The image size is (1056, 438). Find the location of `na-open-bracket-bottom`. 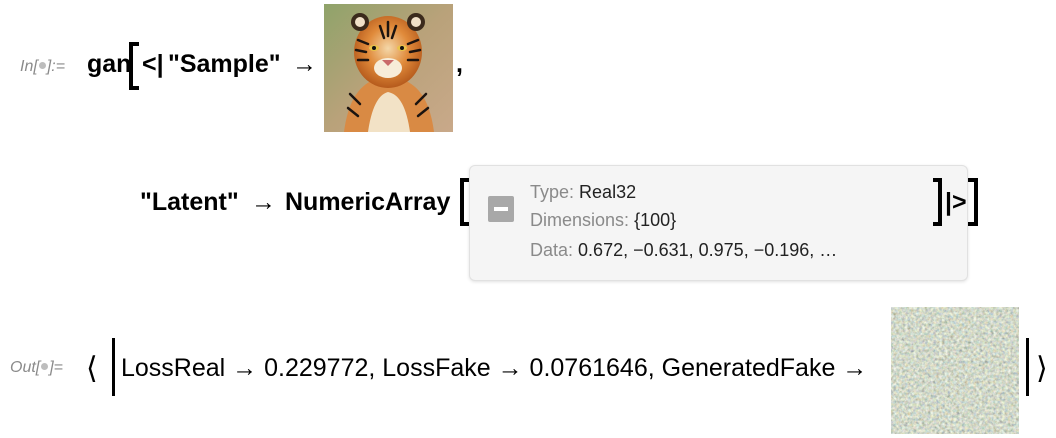

na-open-bracket-bottom is located at coordinates (464, 224).